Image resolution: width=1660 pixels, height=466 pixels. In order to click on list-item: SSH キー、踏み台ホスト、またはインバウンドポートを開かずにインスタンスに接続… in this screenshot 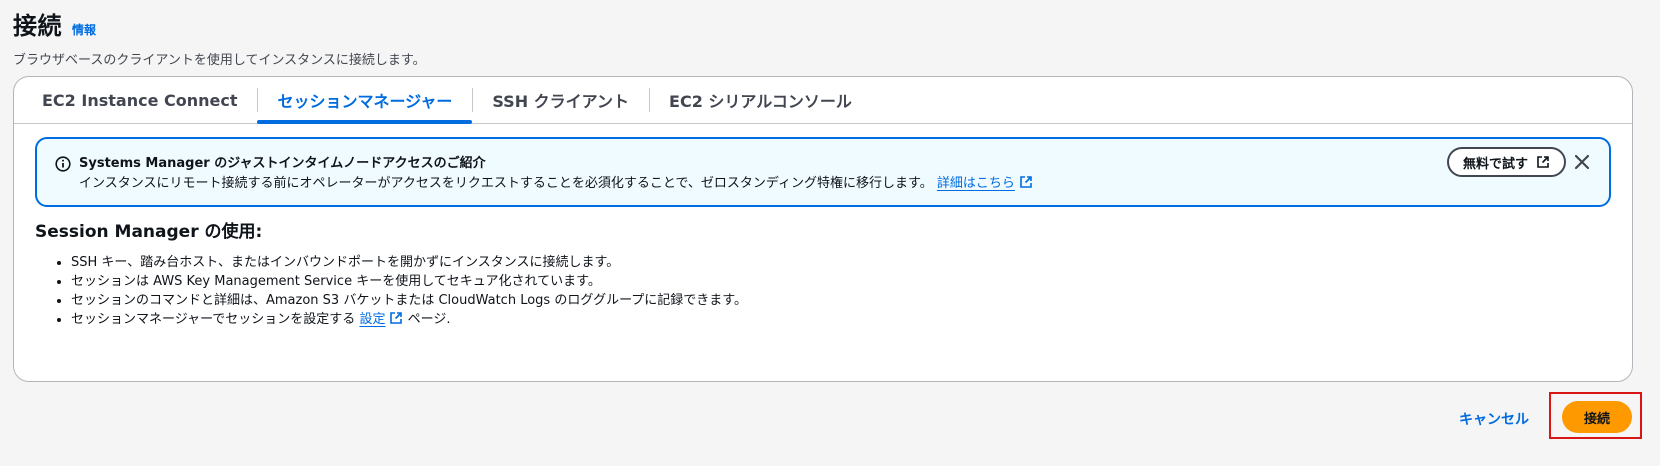, I will do `click(409, 262)`.